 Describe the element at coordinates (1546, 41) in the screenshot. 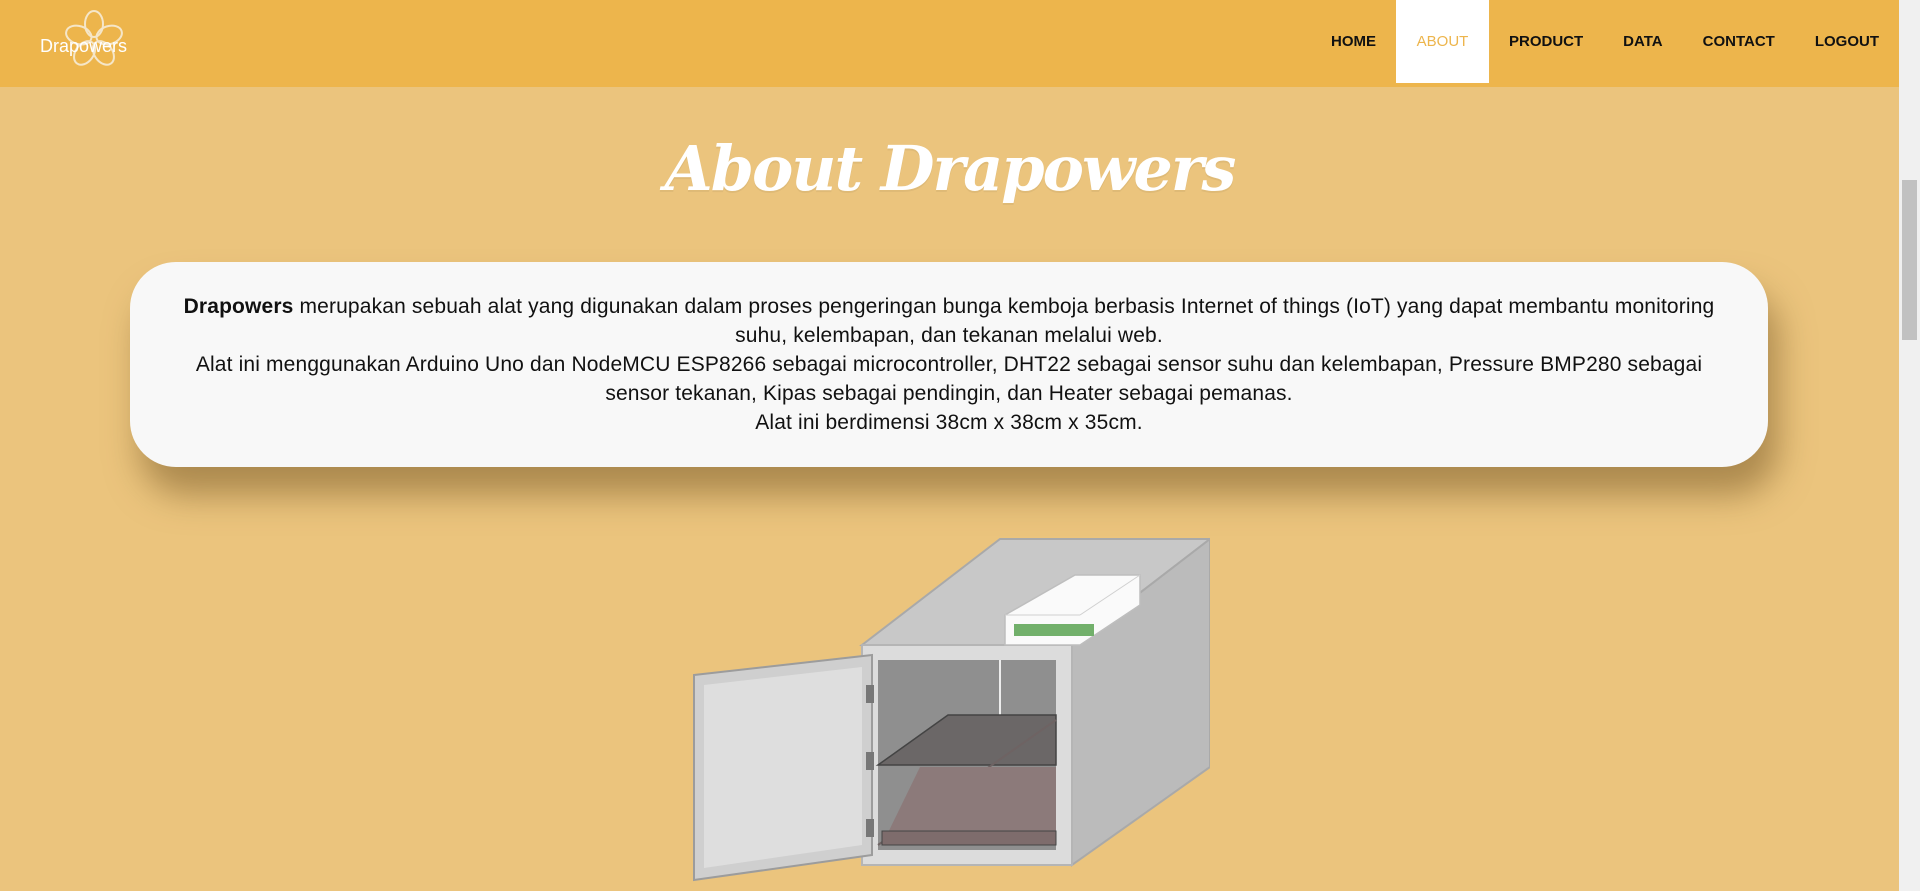

I see `nav-product: PRODUCT` at that location.